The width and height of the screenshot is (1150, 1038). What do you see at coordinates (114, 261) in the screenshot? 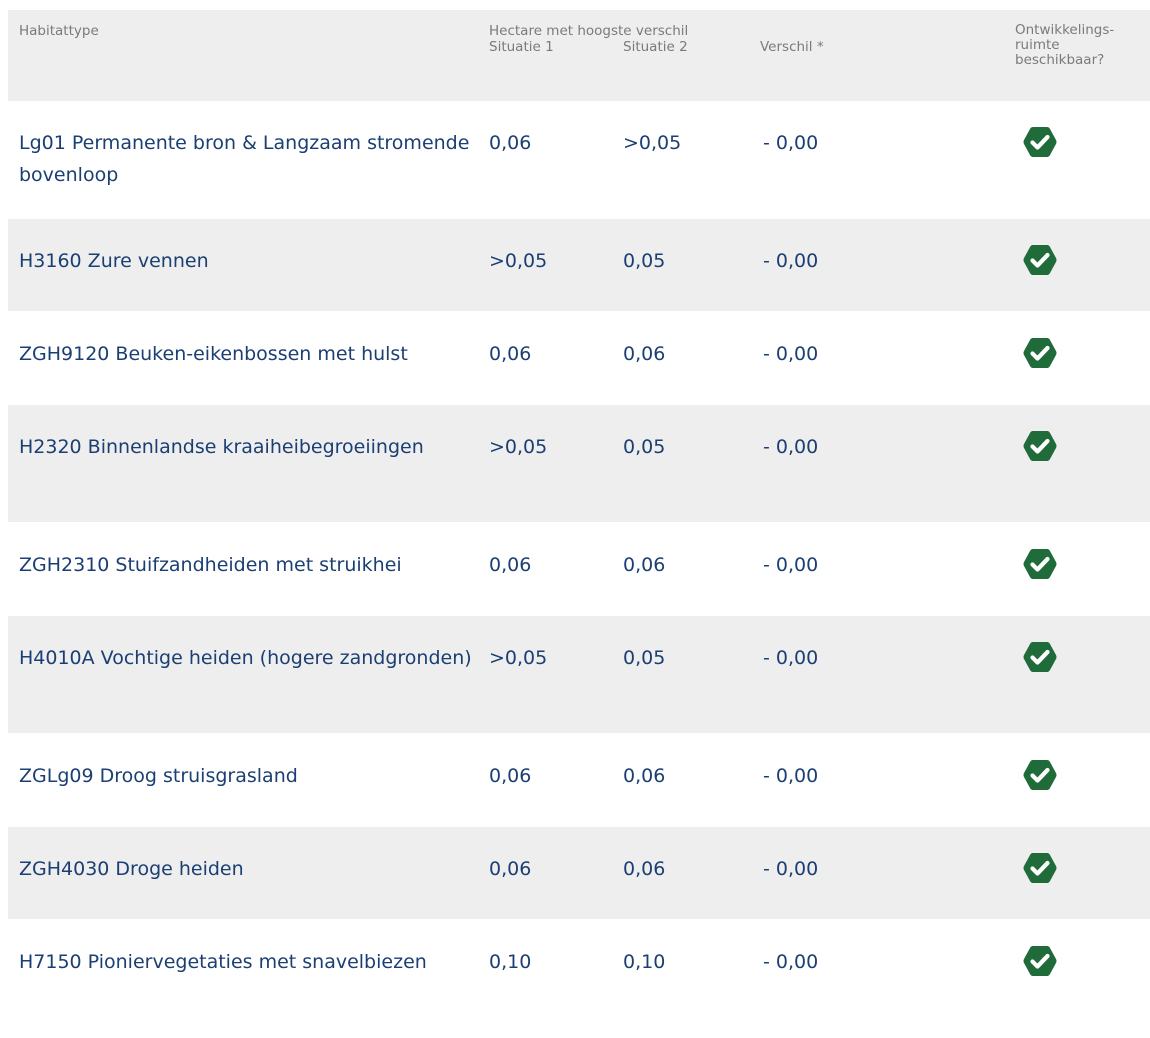
I see `habitat-name: H3160 Zure vennen` at bounding box center [114, 261].